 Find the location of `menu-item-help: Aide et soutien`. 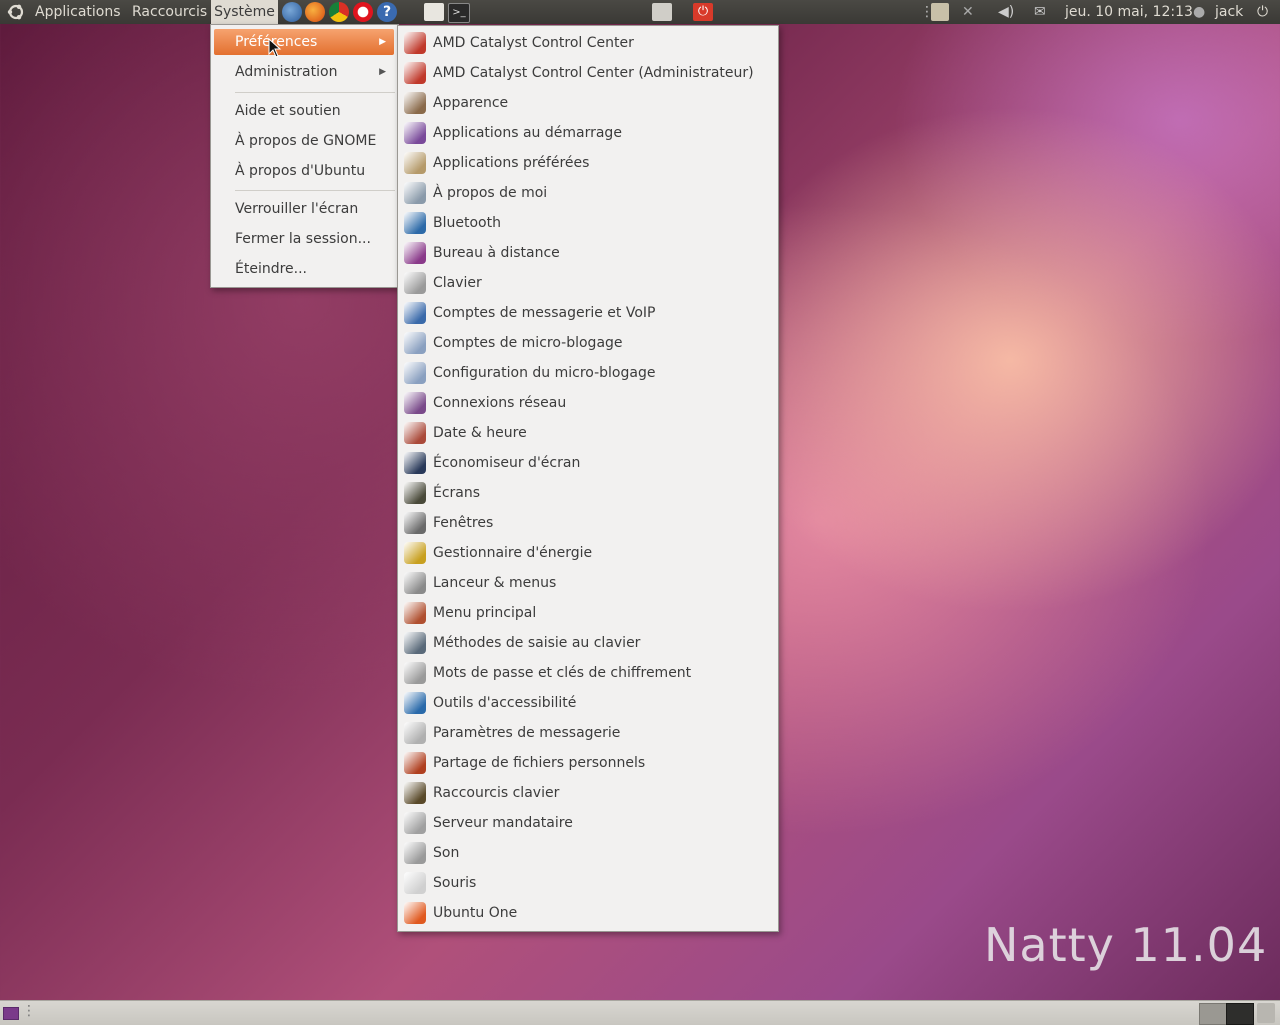

menu-item-help: Aide et soutien is located at coordinates (288, 111).